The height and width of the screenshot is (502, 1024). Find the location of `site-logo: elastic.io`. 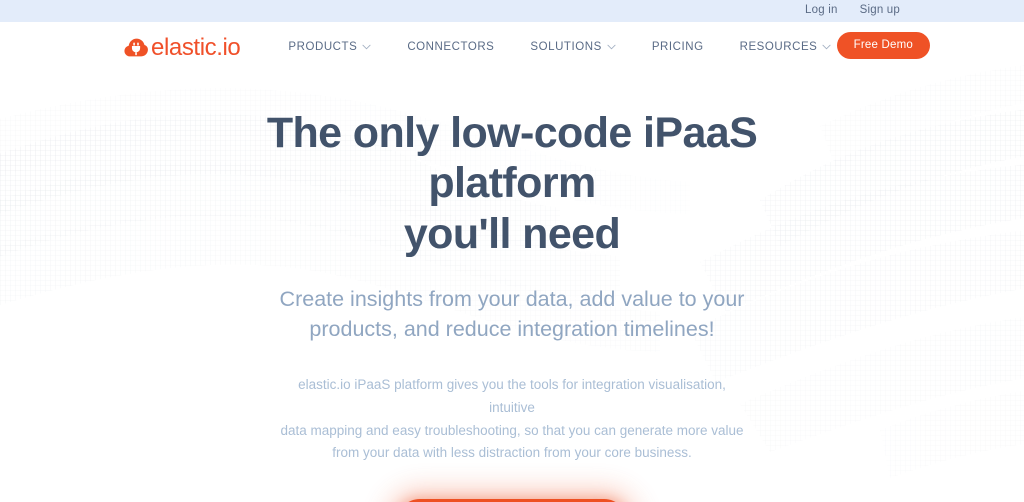

site-logo: elastic.io is located at coordinates (182, 47).